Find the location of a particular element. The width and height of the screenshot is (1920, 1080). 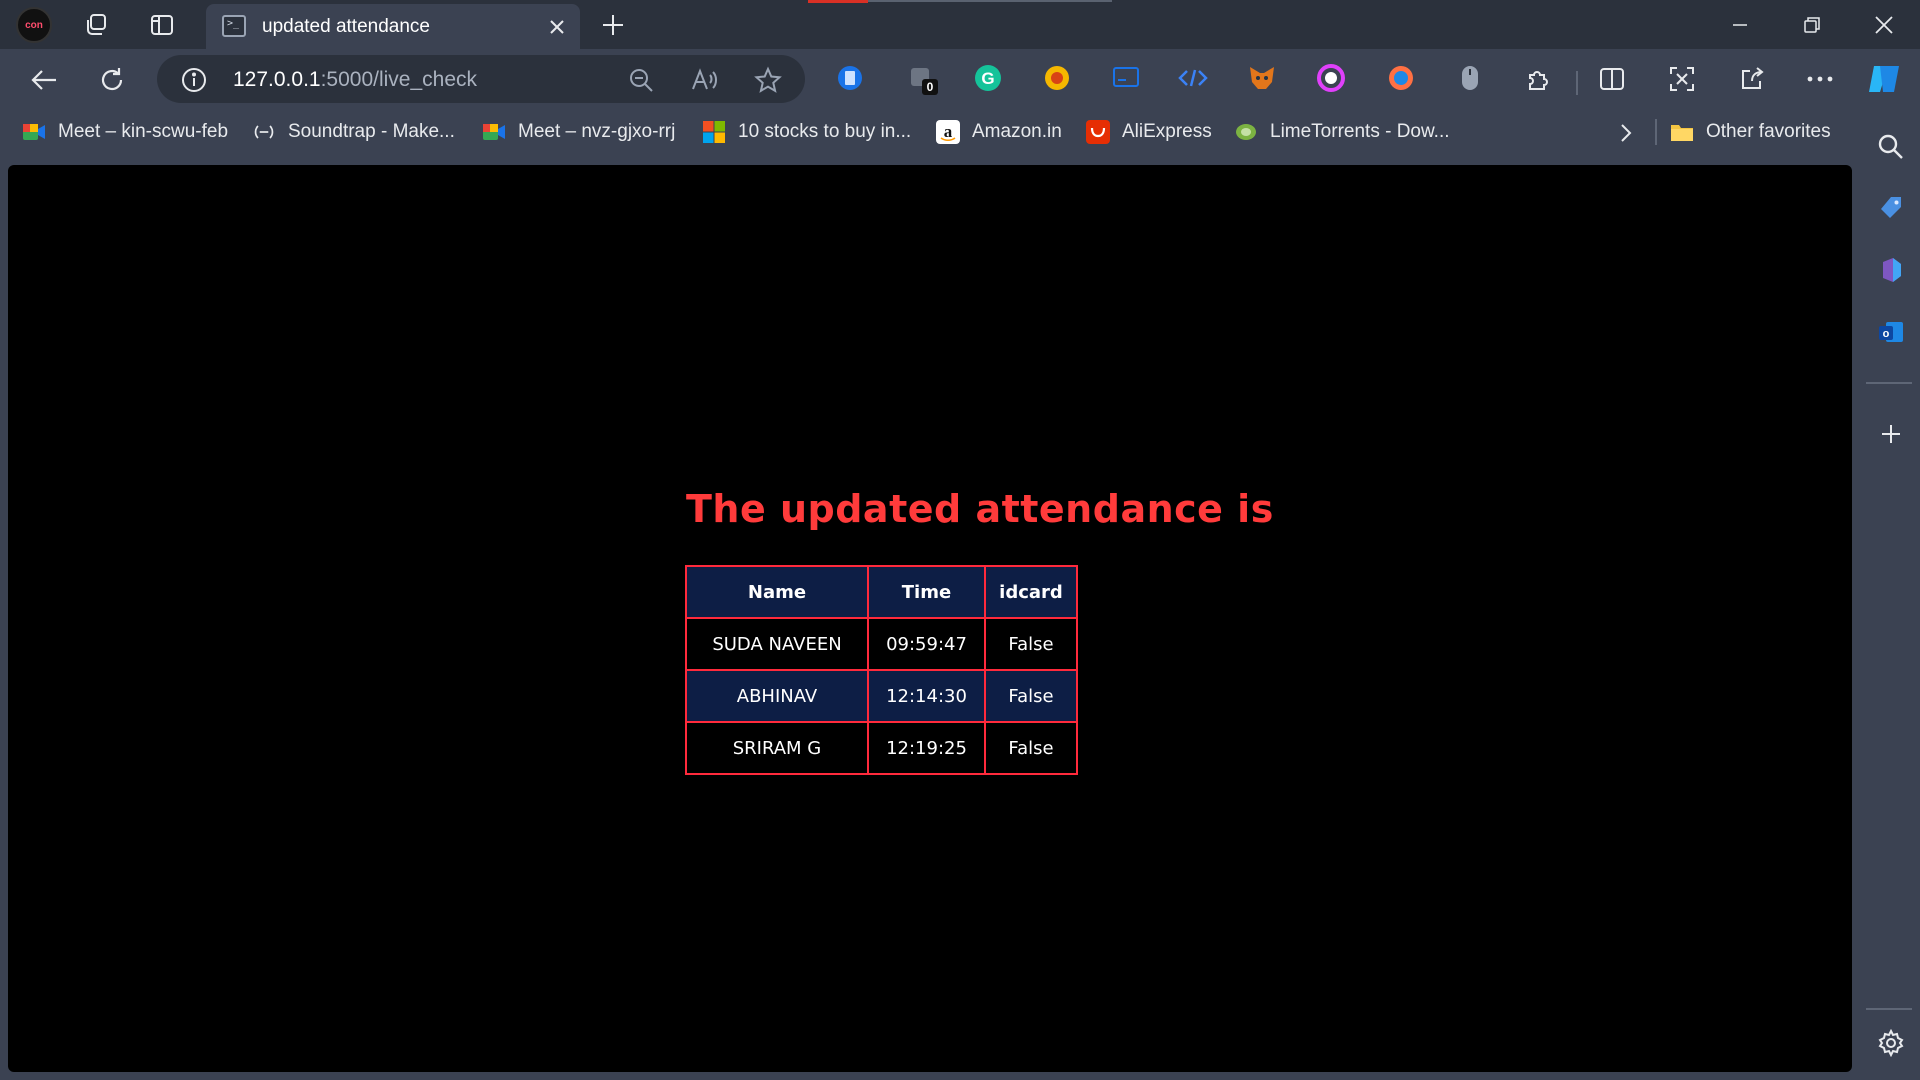

table-header-row: Name Time idcard is located at coordinates (881, 592).